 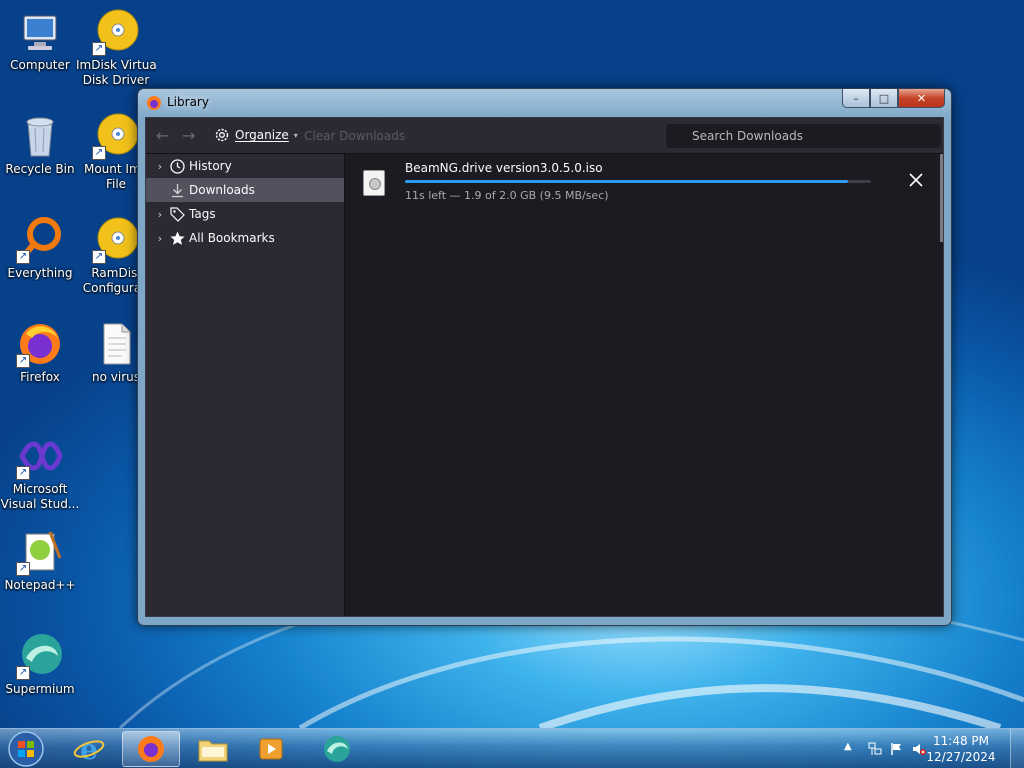 What do you see at coordinates (961, 749) in the screenshot?
I see `clock: 11:48 PM 12/27/2024` at bounding box center [961, 749].